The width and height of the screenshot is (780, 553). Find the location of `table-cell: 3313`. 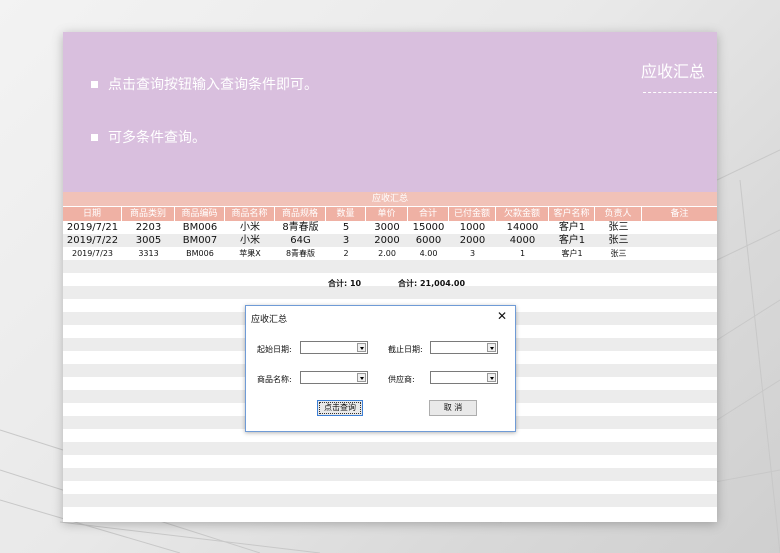

table-cell: 3313 is located at coordinates (148, 253).